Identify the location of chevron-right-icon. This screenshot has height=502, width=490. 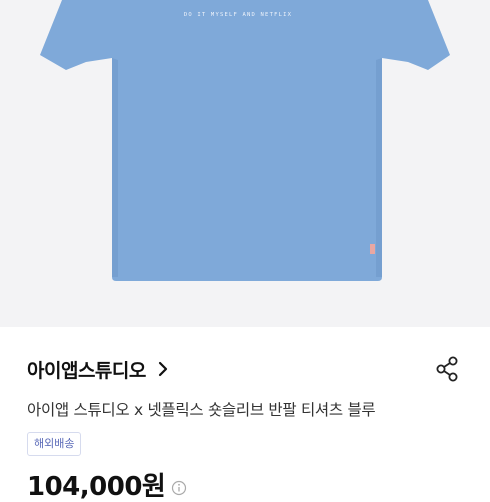
(162, 369).